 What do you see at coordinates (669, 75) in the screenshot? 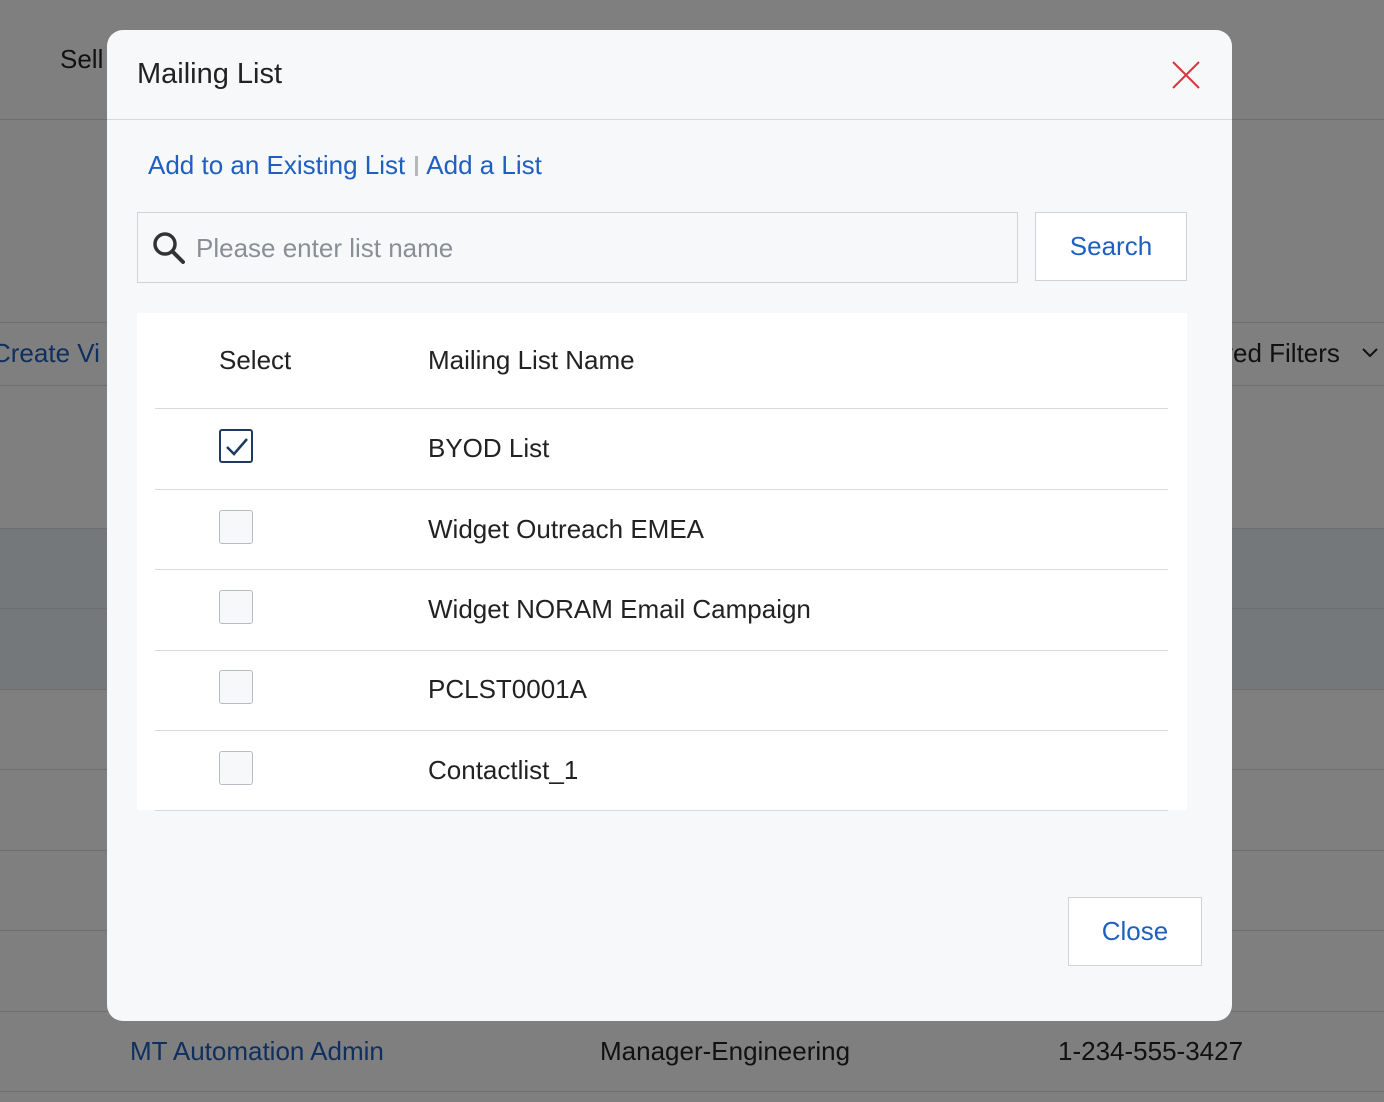
I see `modal-header: Mailing List` at bounding box center [669, 75].